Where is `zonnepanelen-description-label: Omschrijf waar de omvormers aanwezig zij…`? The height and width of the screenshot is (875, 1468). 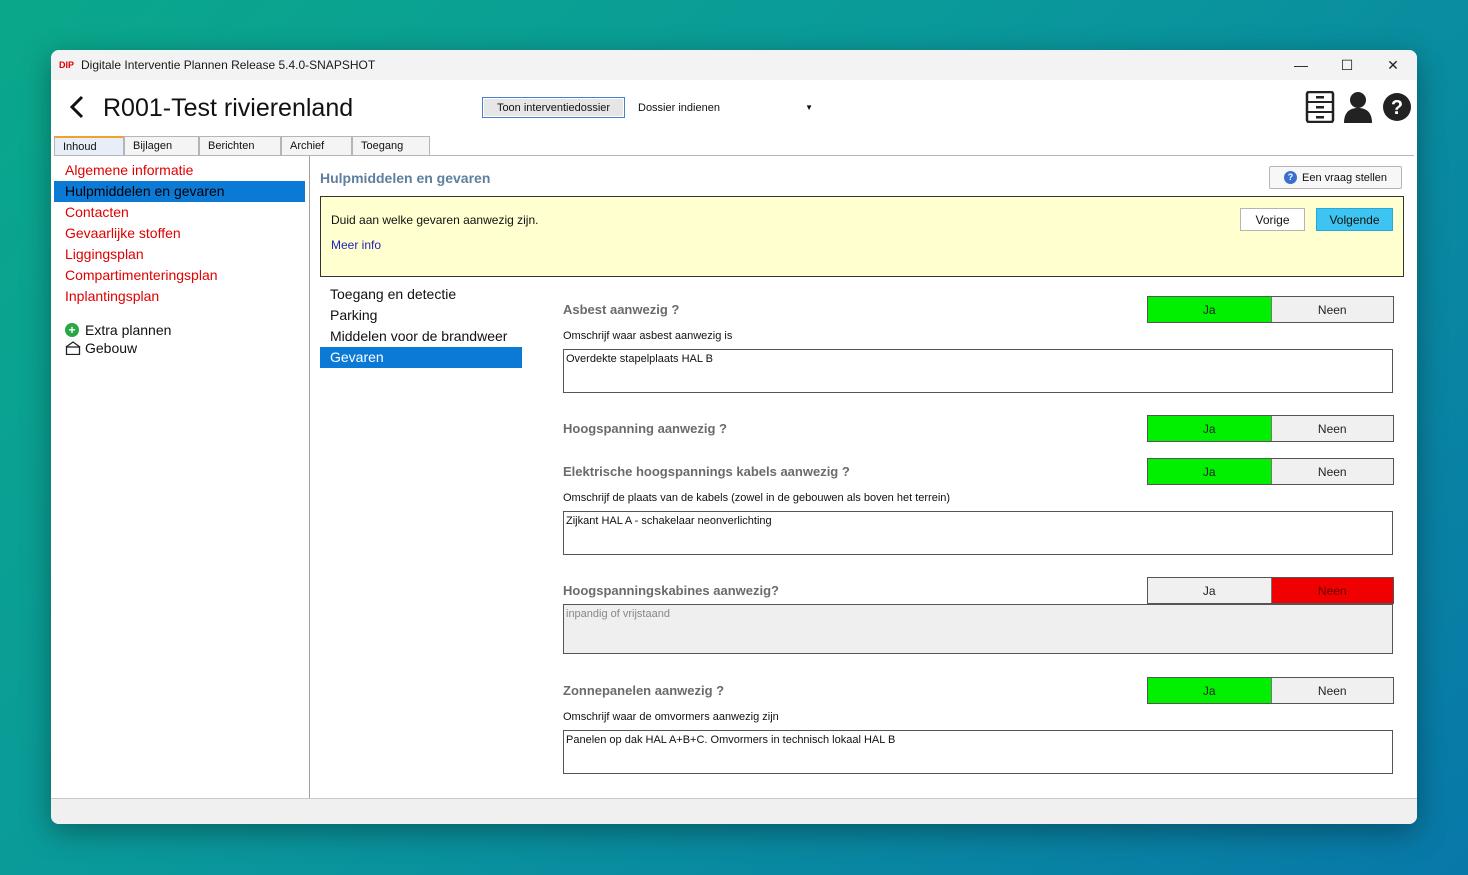 zonnepanelen-description-label: Omschrijf waar de omvormers aanwezig zij… is located at coordinates (671, 717).